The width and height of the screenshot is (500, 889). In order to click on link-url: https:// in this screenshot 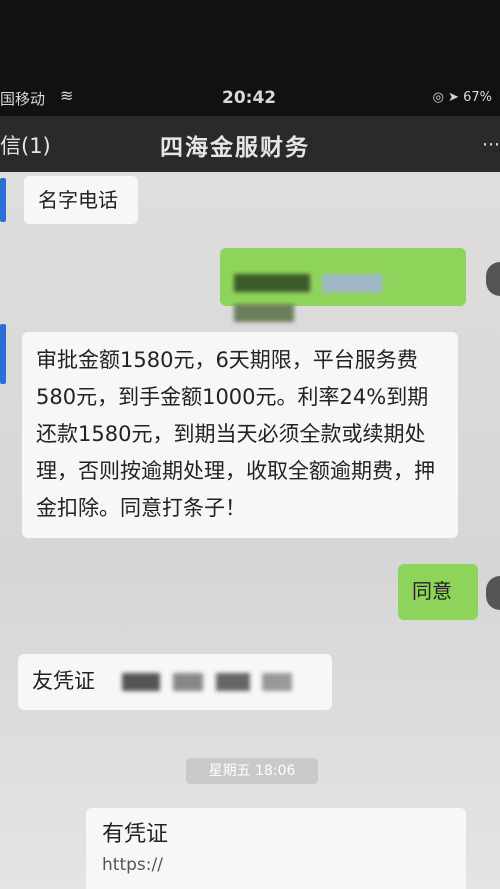, I will do `click(276, 865)`.